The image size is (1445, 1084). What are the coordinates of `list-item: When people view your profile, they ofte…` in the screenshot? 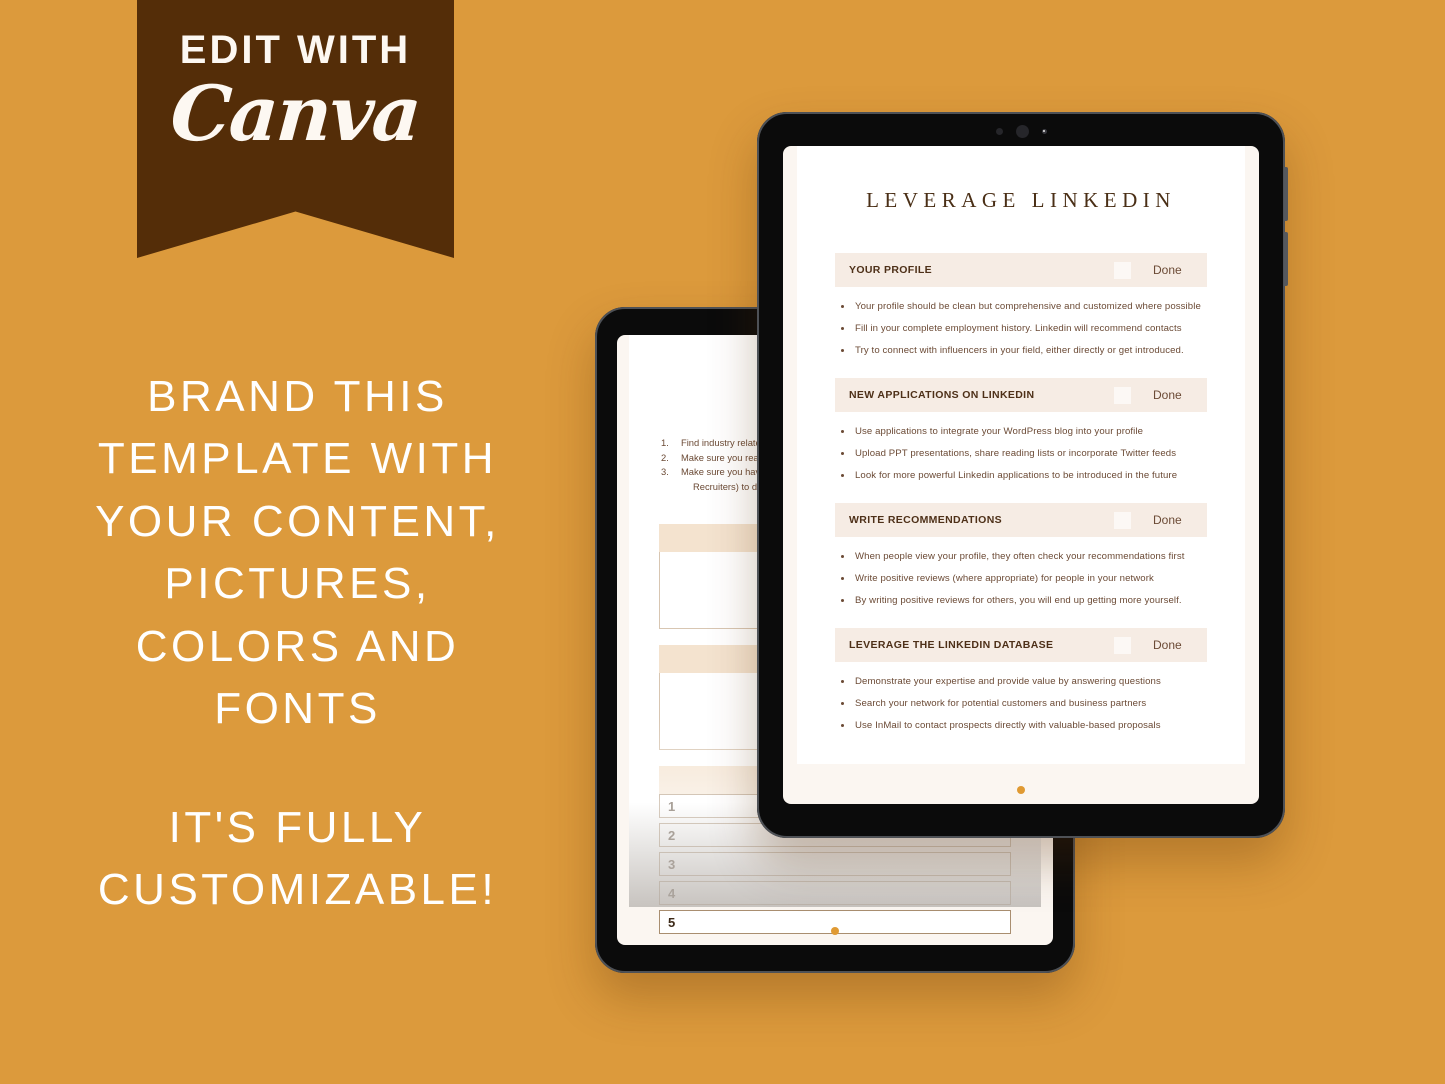 It's located at (1021, 556).